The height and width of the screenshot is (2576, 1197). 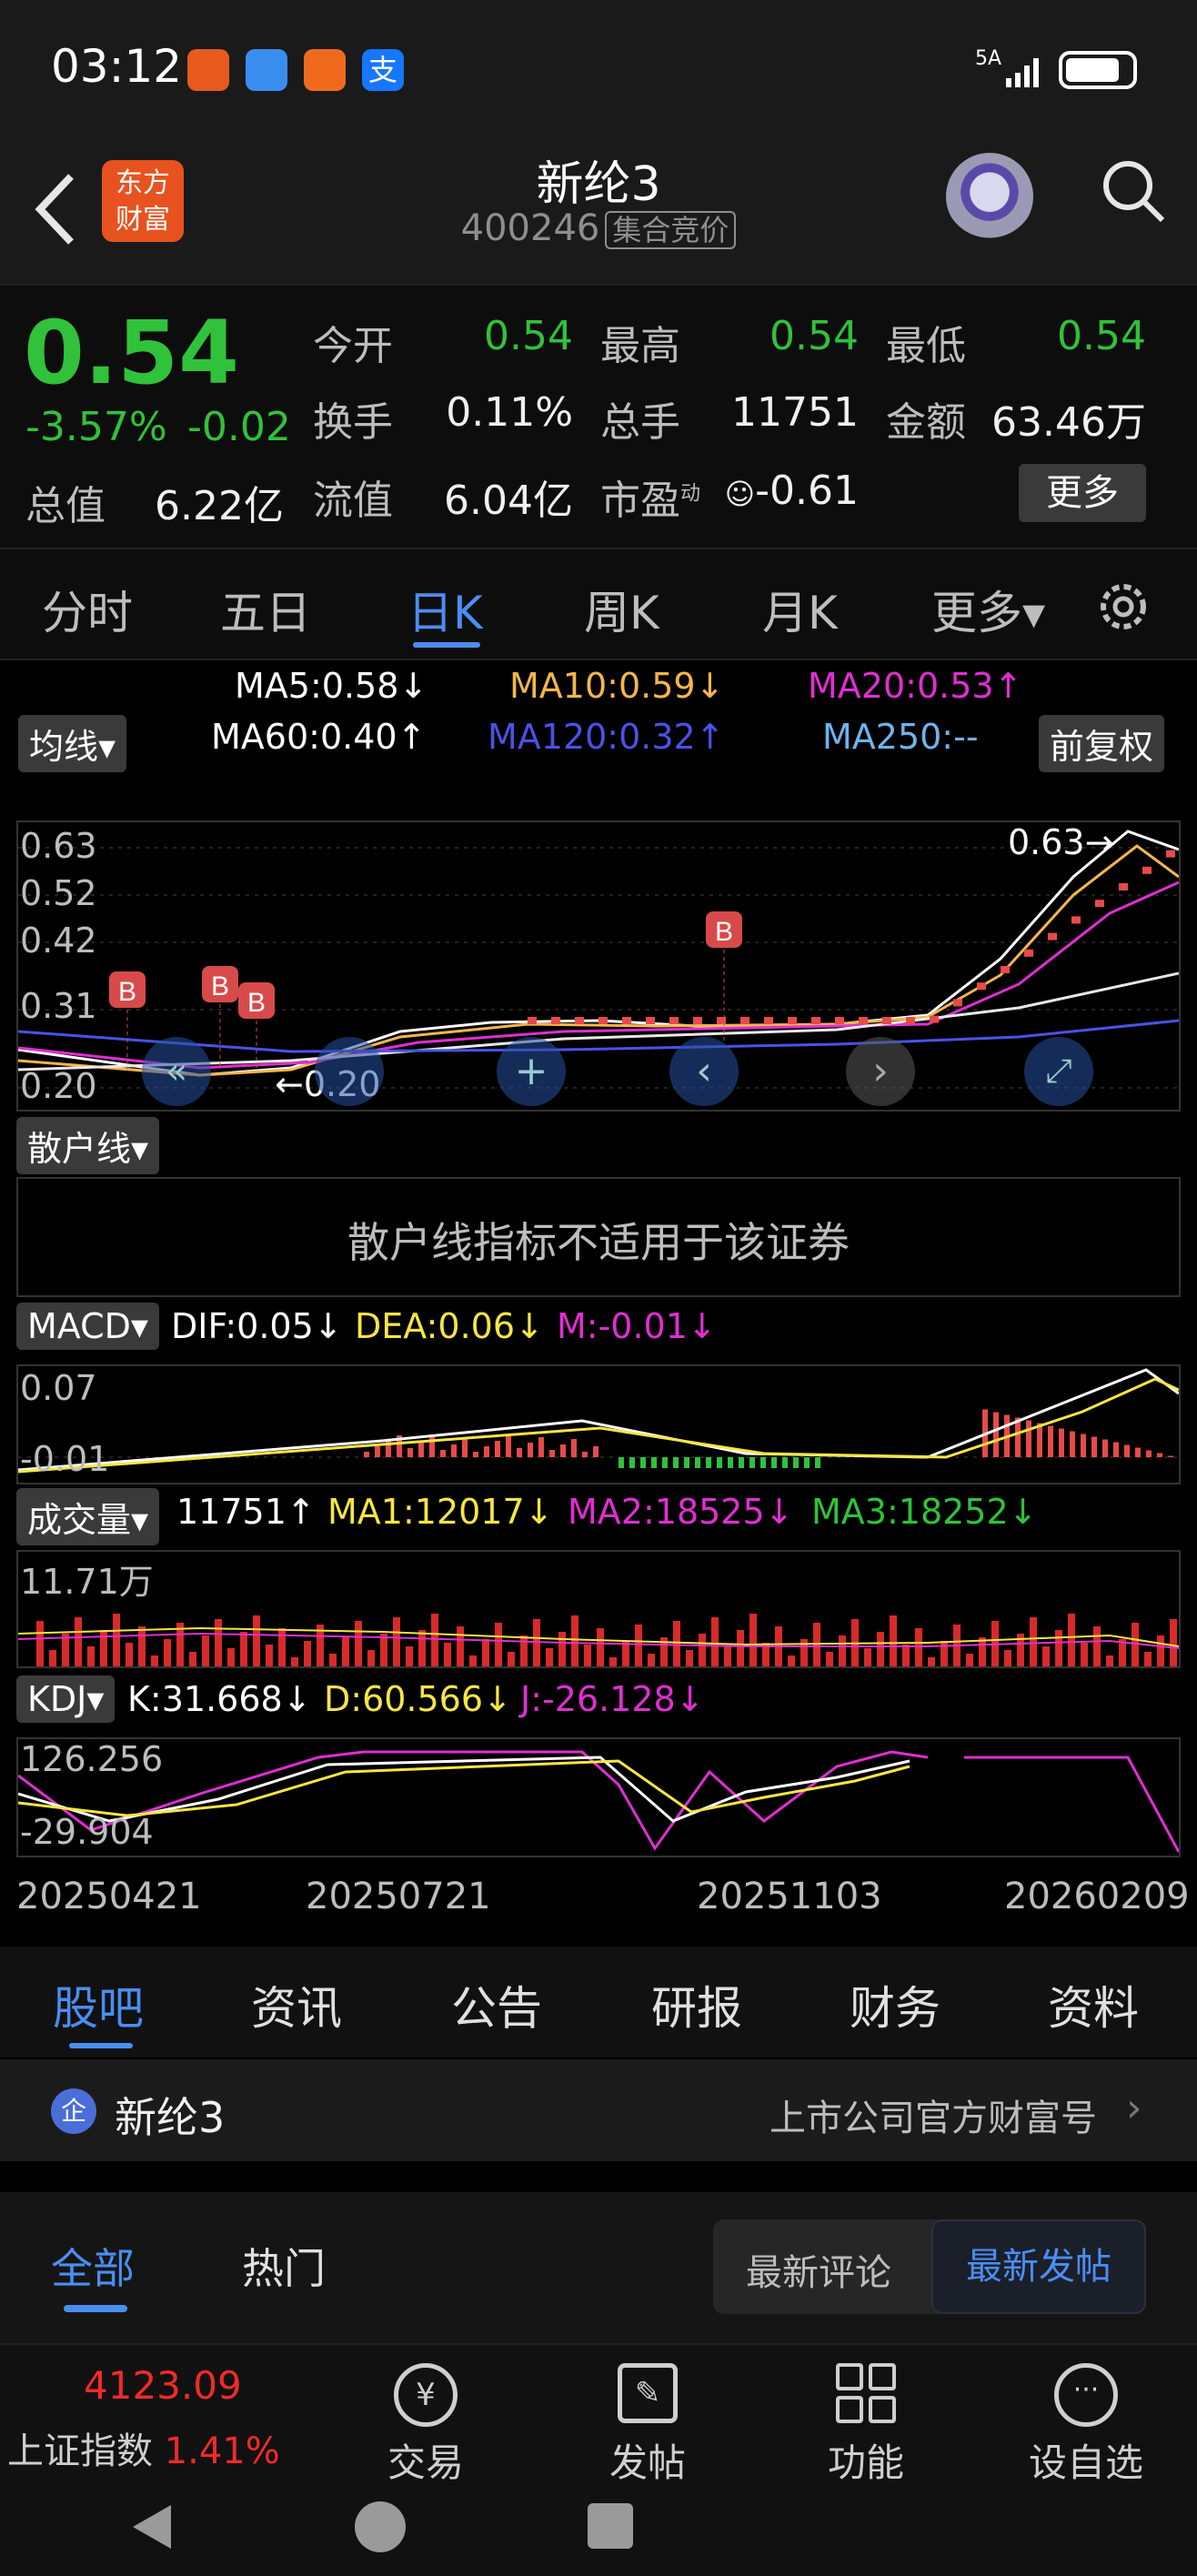 What do you see at coordinates (866, 2425) in the screenshot?
I see `nav-functions: 功能` at bounding box center [866, 2425].